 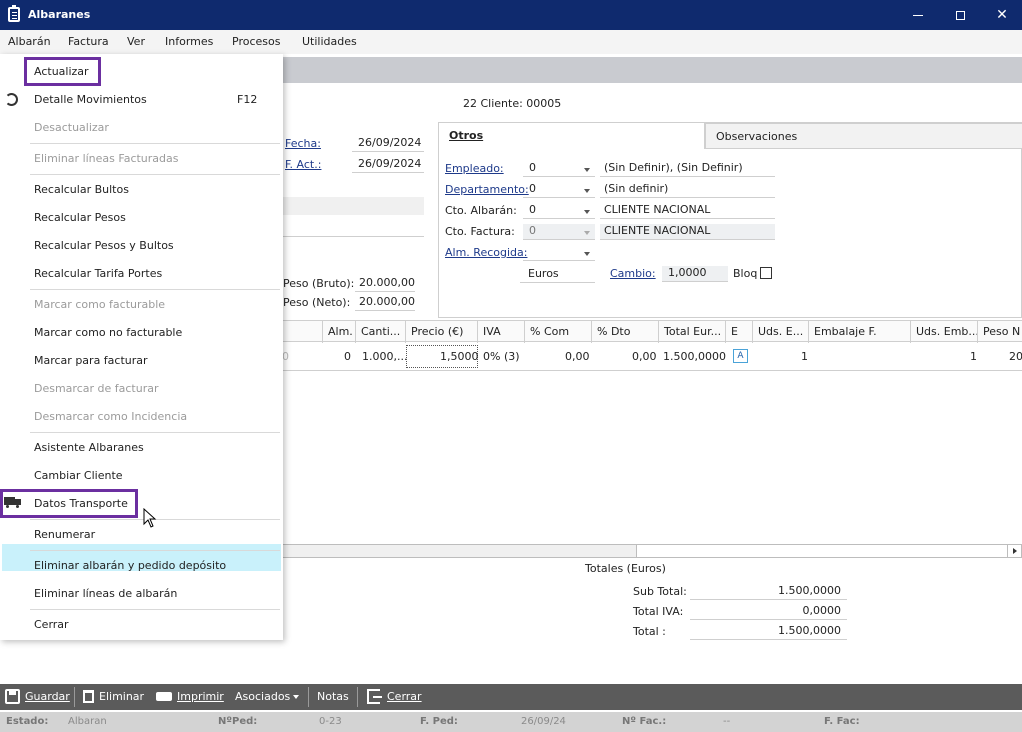 What do you see at coordinates (486, 252) in the screenshot?
I see `alm-recogida-label: Alm. Recogida:` at bounding box center [486, 252].